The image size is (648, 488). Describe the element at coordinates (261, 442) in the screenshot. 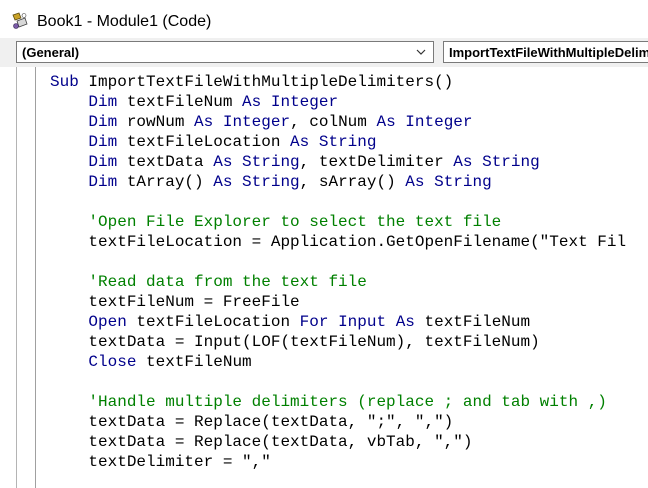

I see `code-token: textData = Replace(textData, vbTab, ",")` at that location.